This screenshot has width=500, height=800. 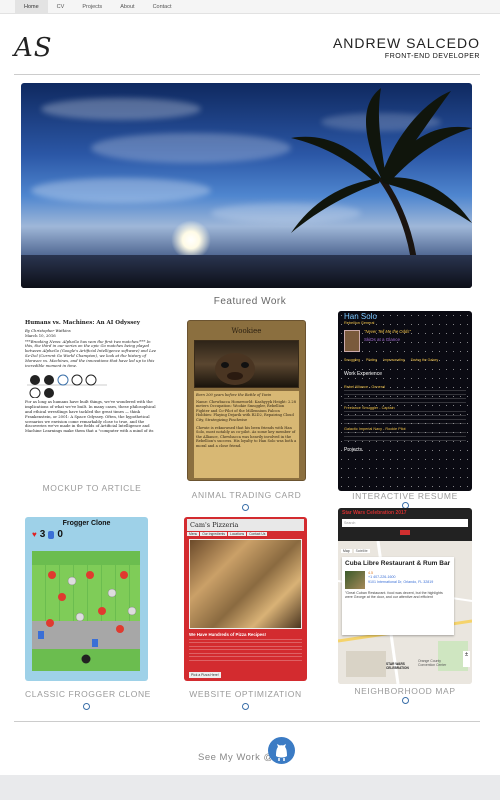 I want to click on chewbacca-photo, so click(x=246, y=364).